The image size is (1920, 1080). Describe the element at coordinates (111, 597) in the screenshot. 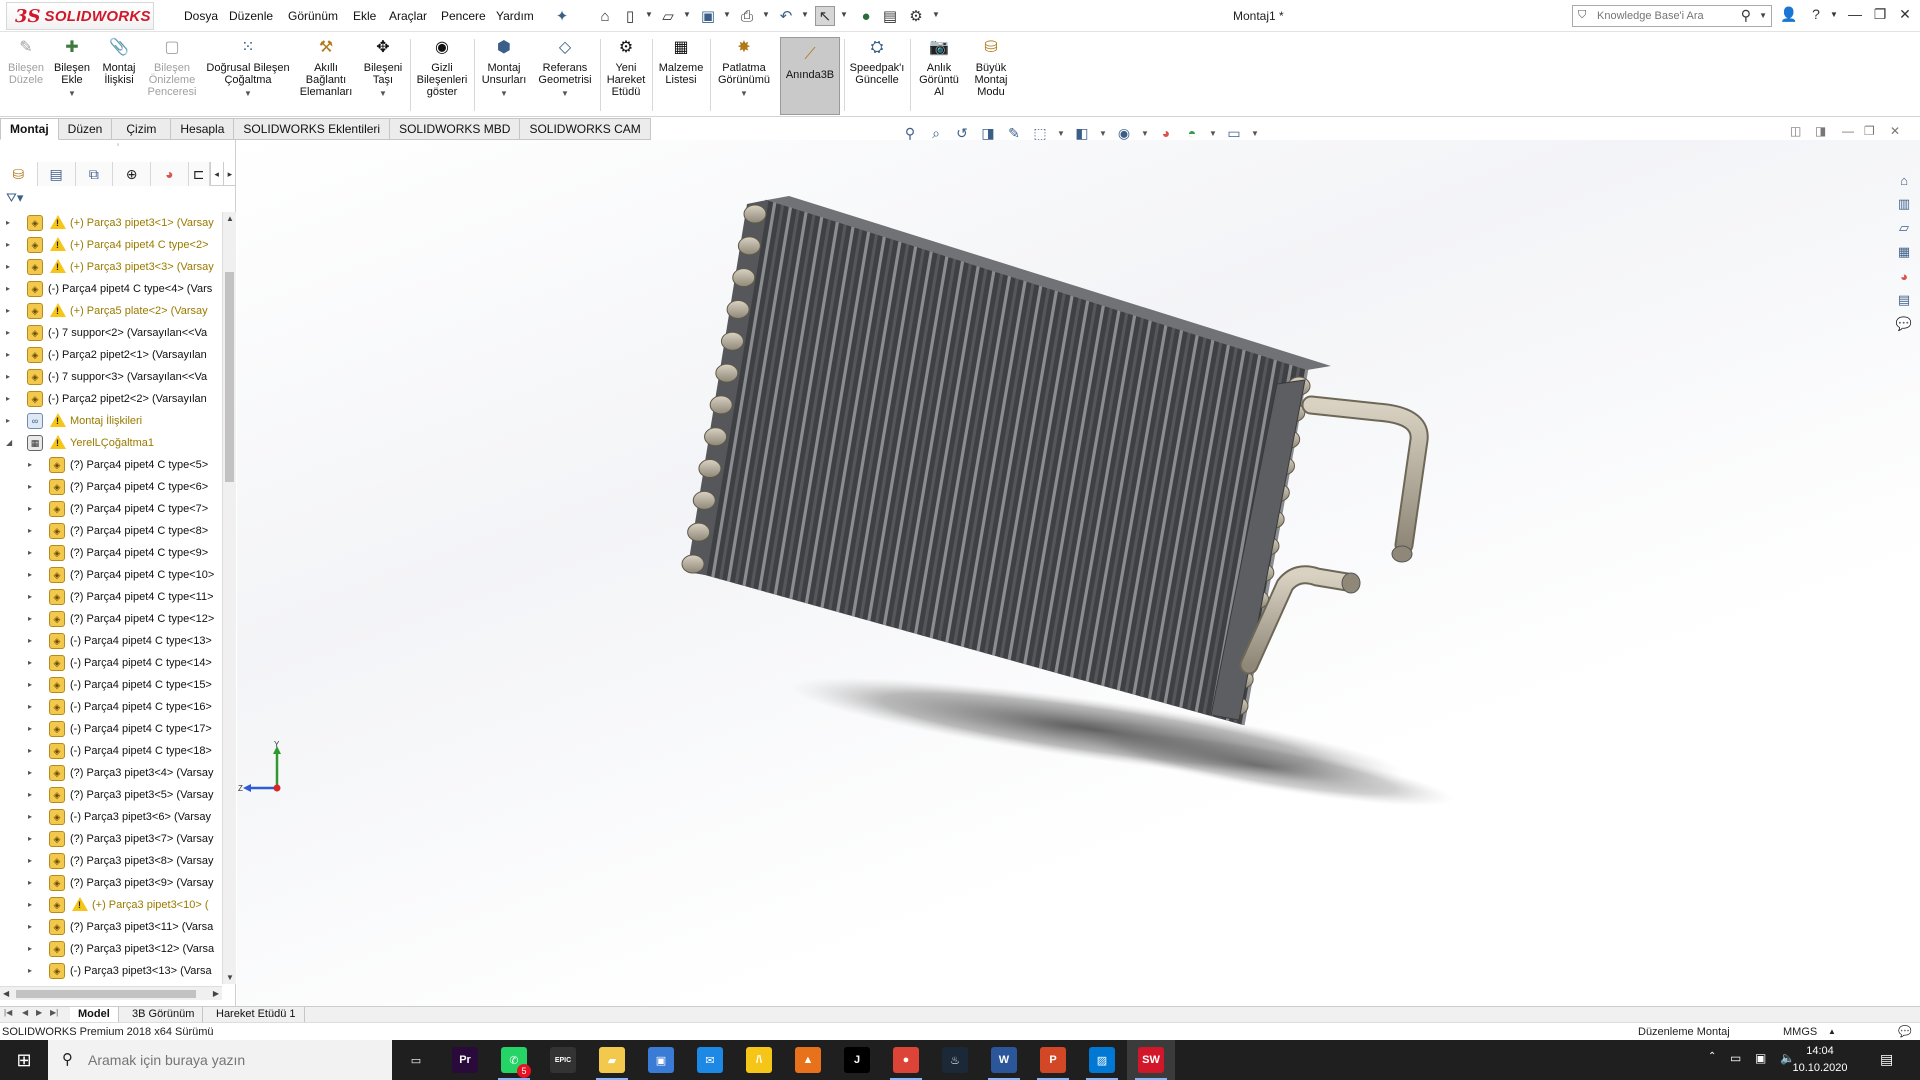

I see `tree-item: ▸ ◈ (?) Parça4 pipet4 C type<11>` at that location.